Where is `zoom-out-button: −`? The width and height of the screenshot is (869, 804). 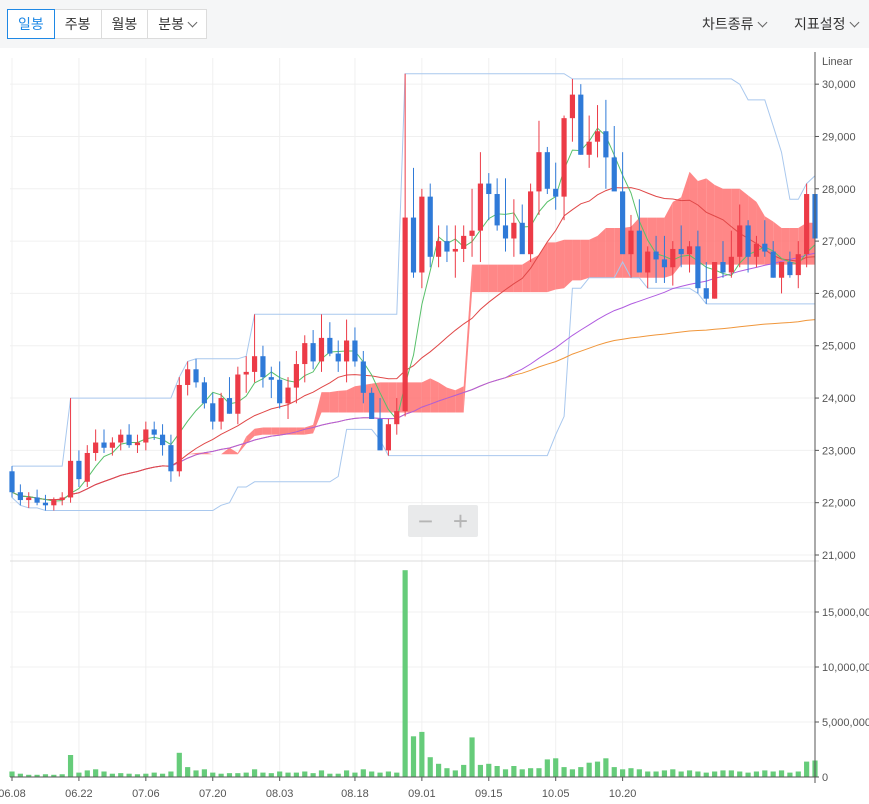
zoom-out-button: − is located at coordinates (425, 521).